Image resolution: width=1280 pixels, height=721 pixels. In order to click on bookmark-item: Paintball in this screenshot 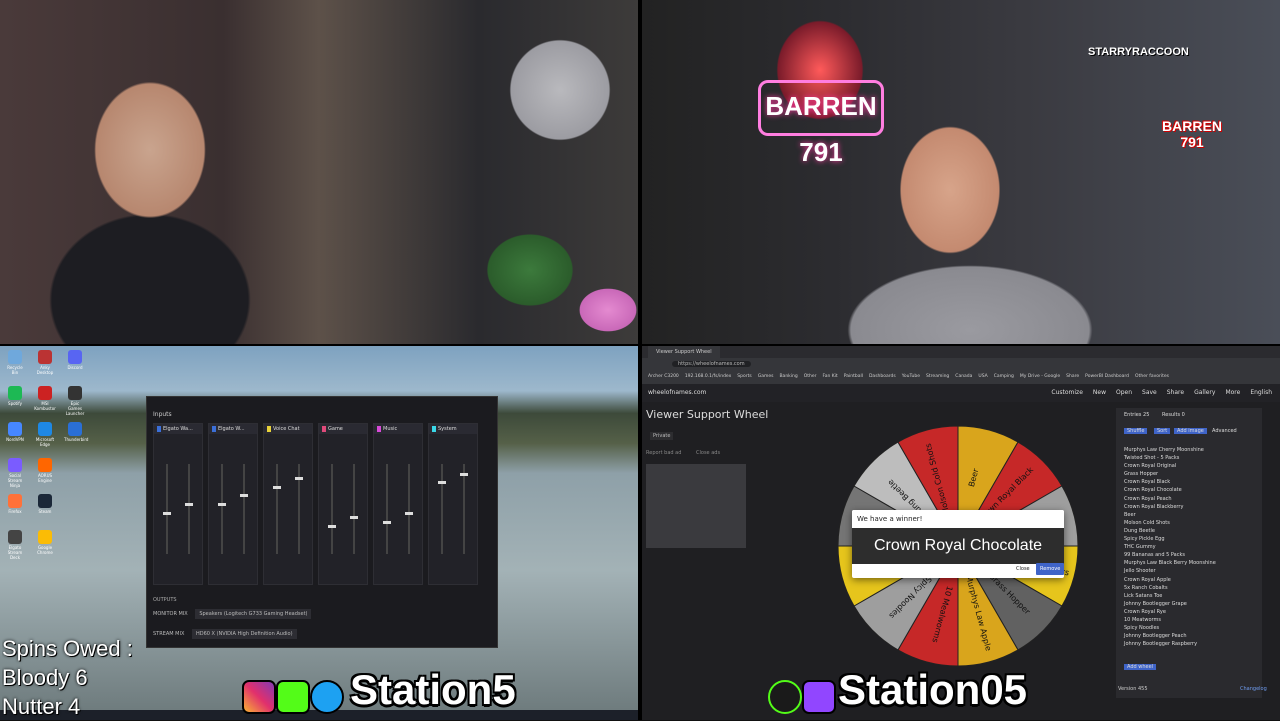, I will do `click(853, 376)`.